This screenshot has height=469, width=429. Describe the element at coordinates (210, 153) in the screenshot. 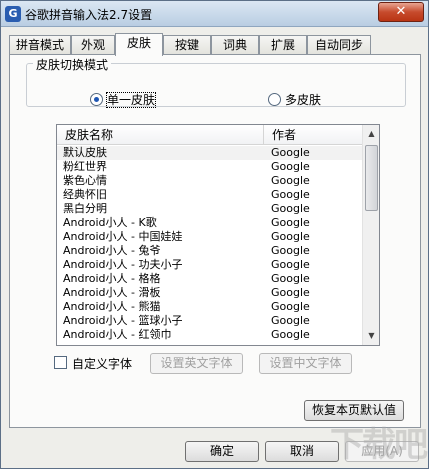

I see `table-row: 默认皮肤 Google` at that location.